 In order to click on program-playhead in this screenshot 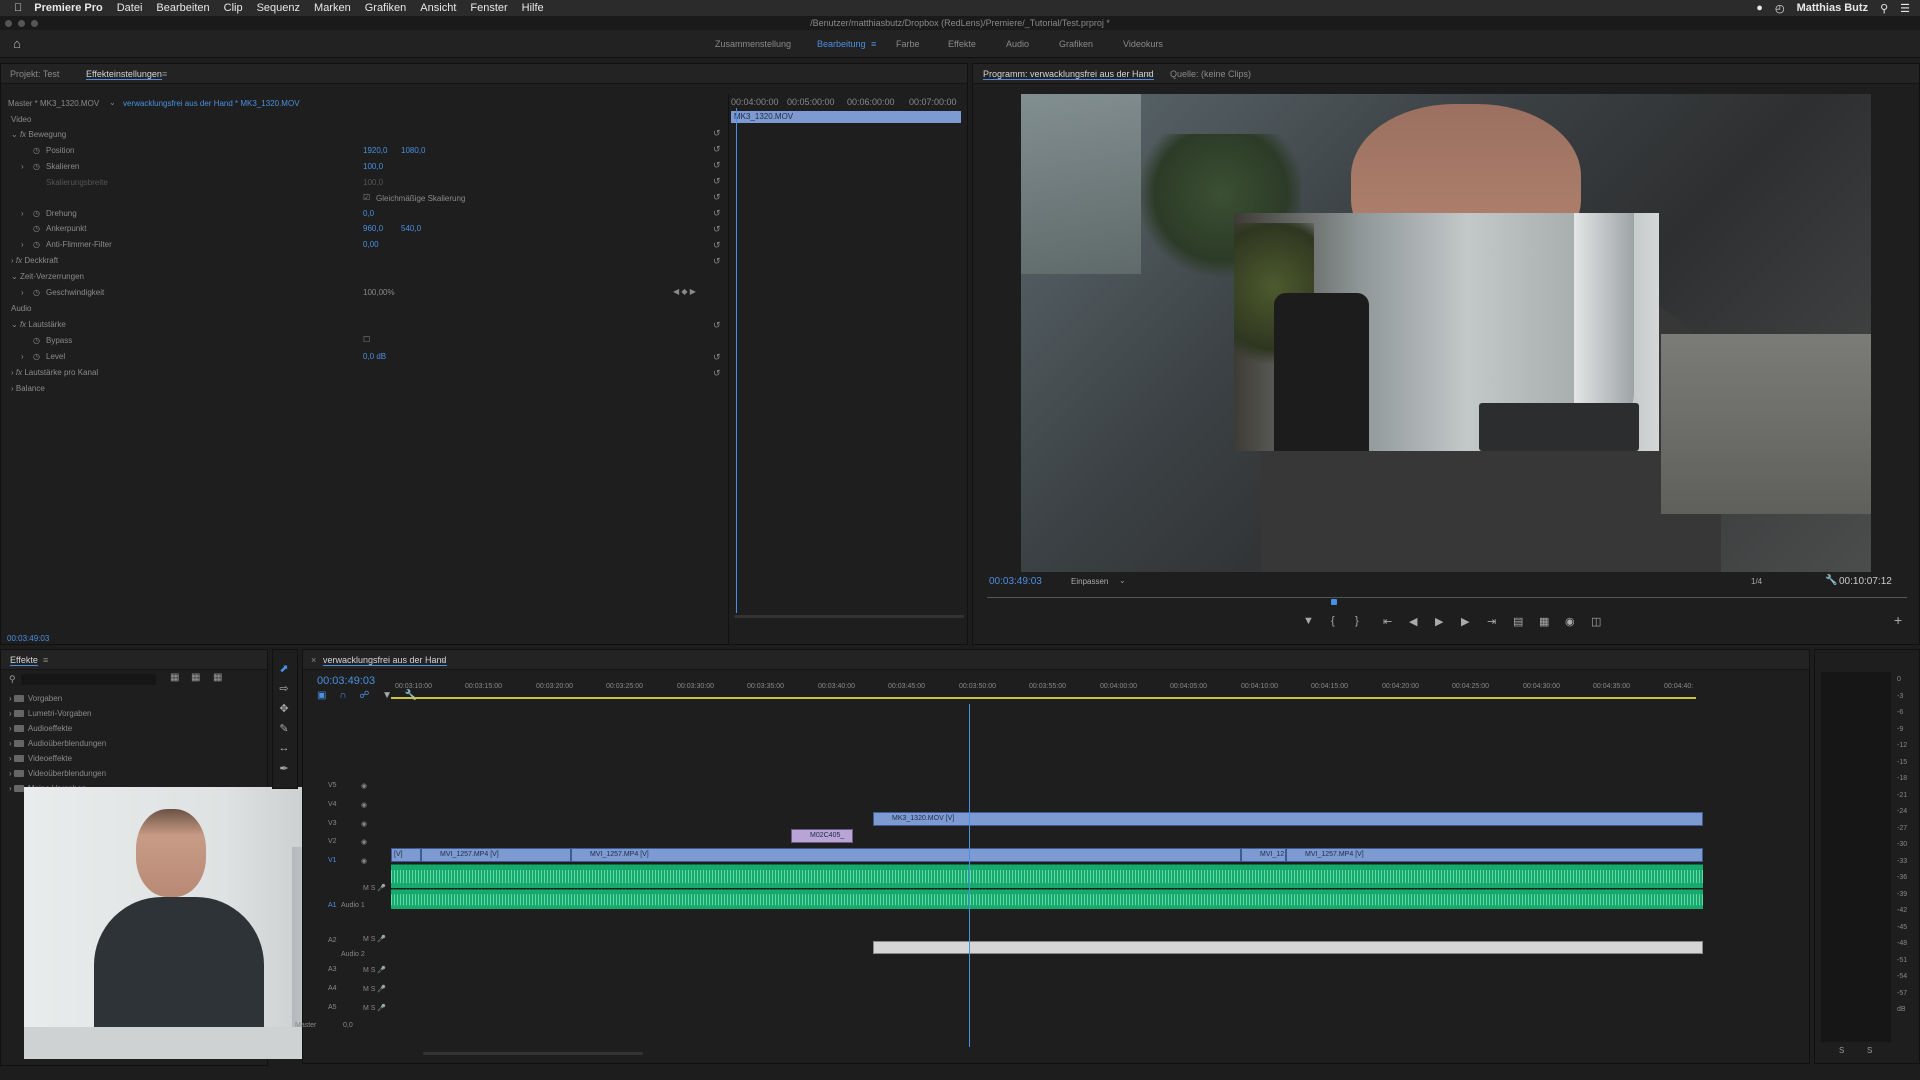, I will do `click(1334, 602)`.